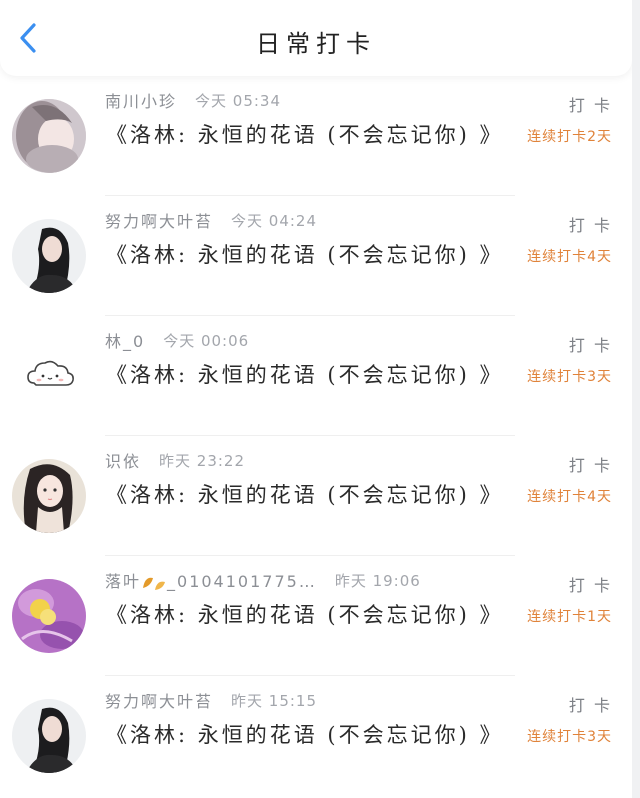  What do you see at coordinates (274, 220) in the screenshot?
I see `checkin-time: 今天 04:24` at bounding box center [274, 220].